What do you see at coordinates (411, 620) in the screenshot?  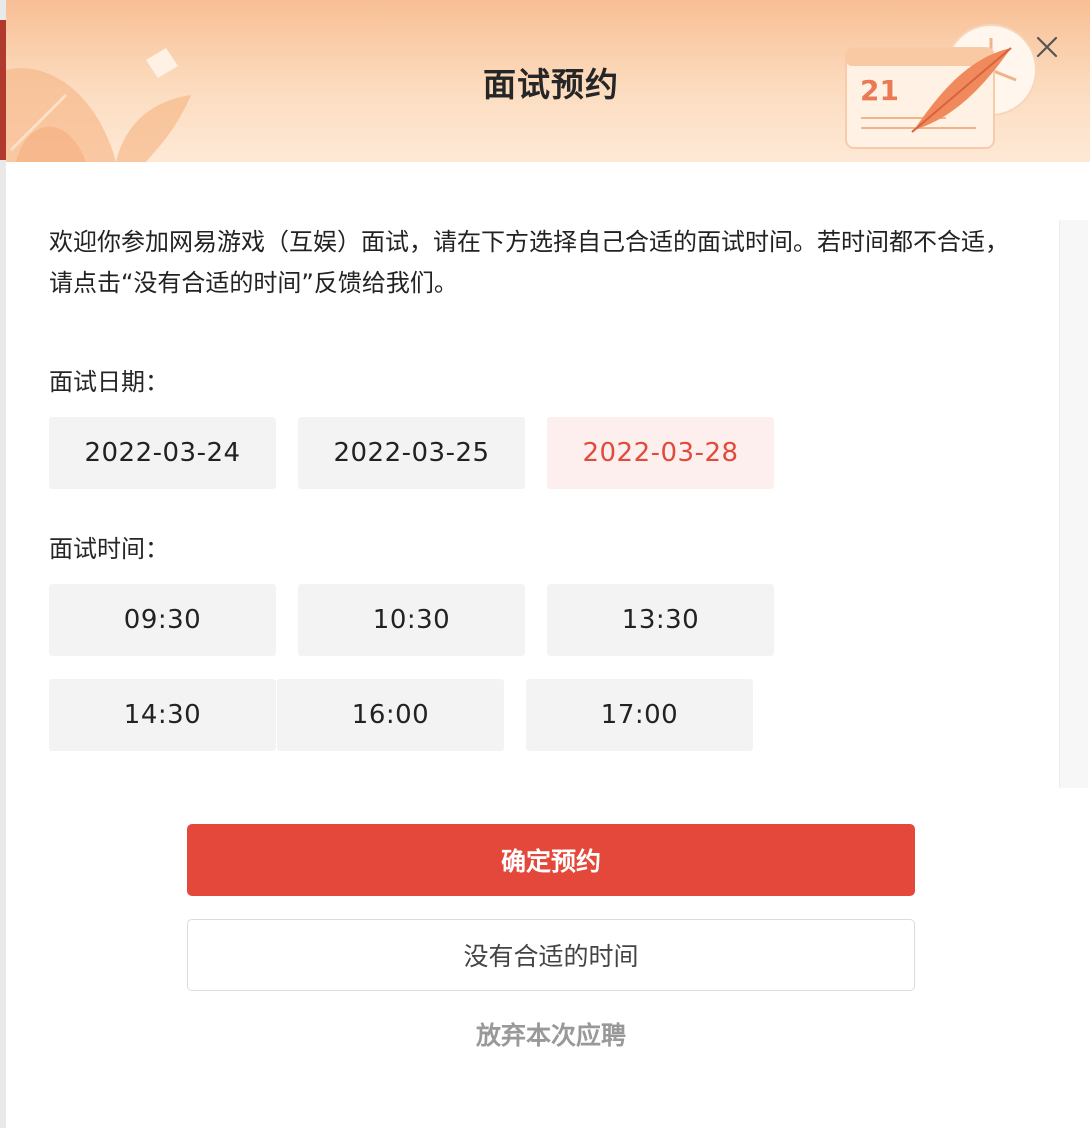 I see `time-option-1030: 10:30` at bounding box center [411, 620].